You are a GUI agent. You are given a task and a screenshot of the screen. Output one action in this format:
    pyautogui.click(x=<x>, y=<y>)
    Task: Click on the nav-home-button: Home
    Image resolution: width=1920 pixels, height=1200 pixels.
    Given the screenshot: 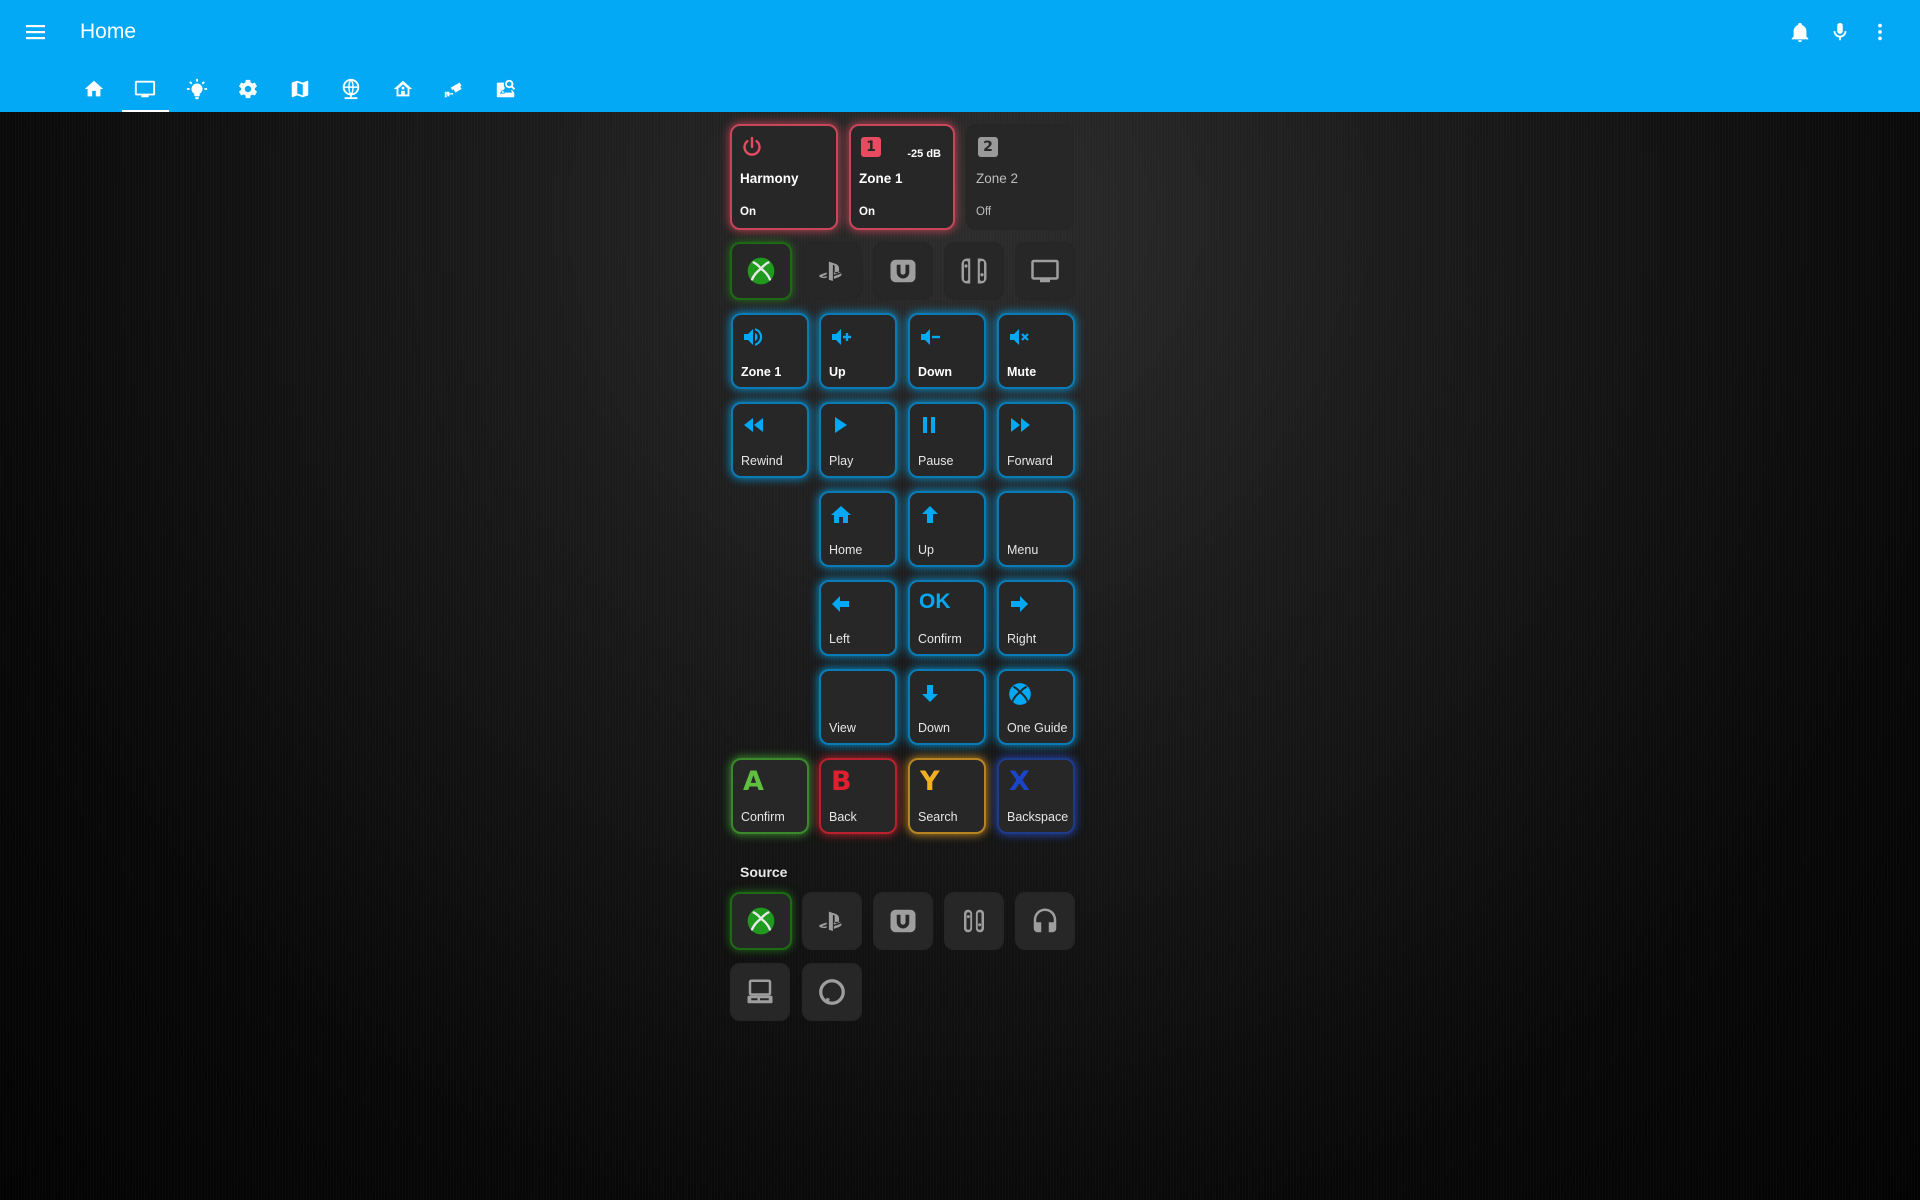 What is the action you would take?
    pyautogui.click(x=858, y=529)
    